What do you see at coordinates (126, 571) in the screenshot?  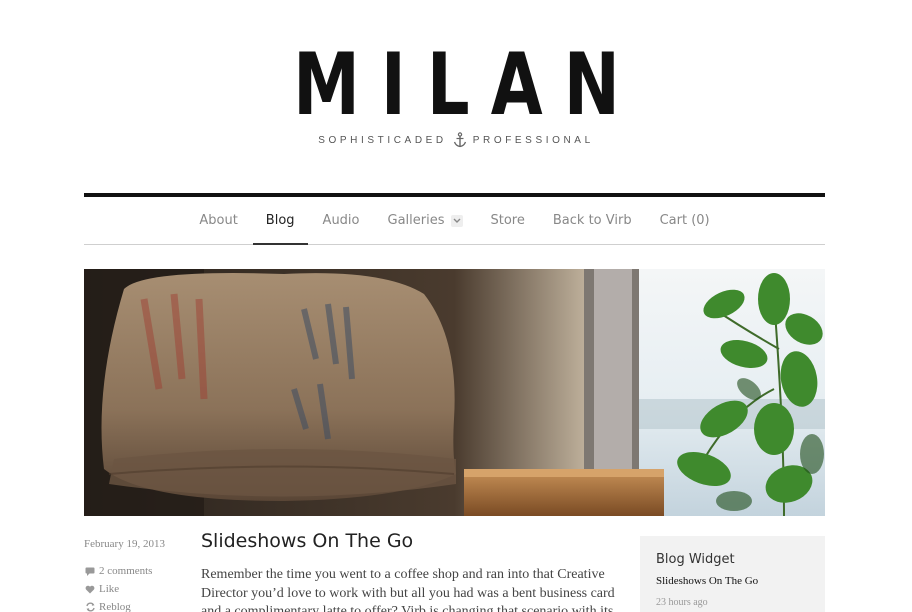 I see `comments-label: 2 comments` at bounding box center [126, 571].